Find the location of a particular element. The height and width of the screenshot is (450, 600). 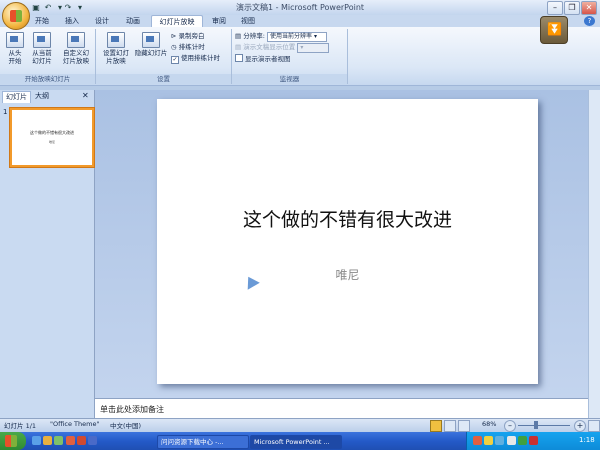

office-logo-icon is located at coordinates (16, 16).